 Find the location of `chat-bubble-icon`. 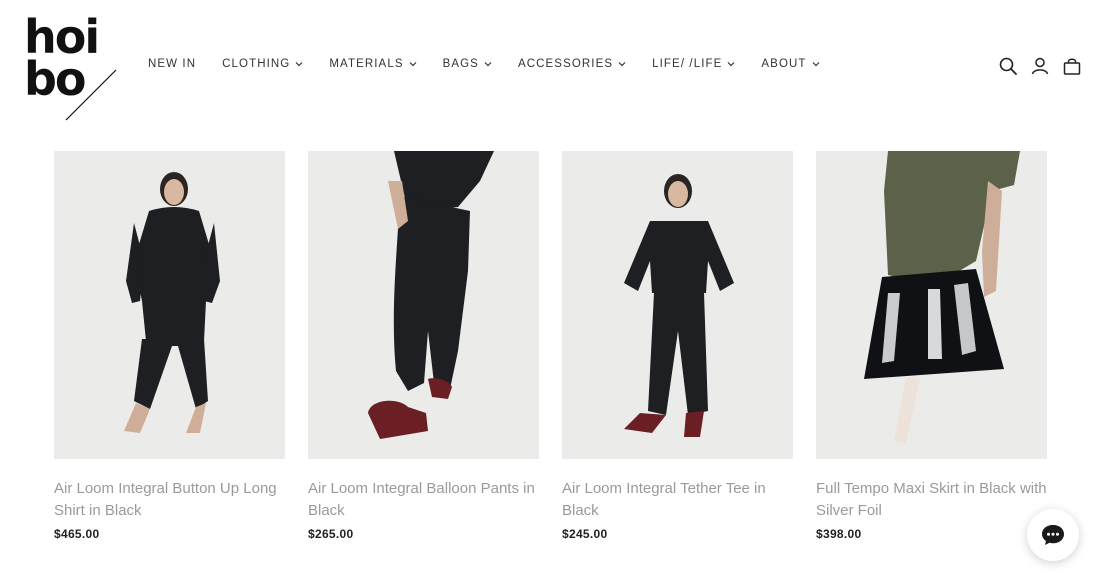

chat-bubble-icon is located at coordinates (1053, 535).